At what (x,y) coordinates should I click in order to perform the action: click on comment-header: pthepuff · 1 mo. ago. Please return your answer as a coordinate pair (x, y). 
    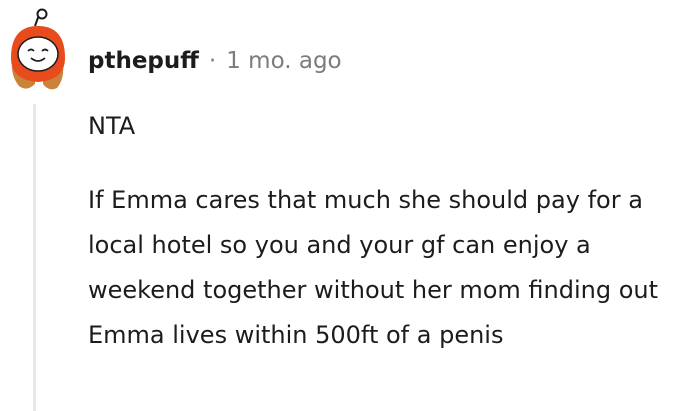
    Looking at the image, I should click on (215, 61).